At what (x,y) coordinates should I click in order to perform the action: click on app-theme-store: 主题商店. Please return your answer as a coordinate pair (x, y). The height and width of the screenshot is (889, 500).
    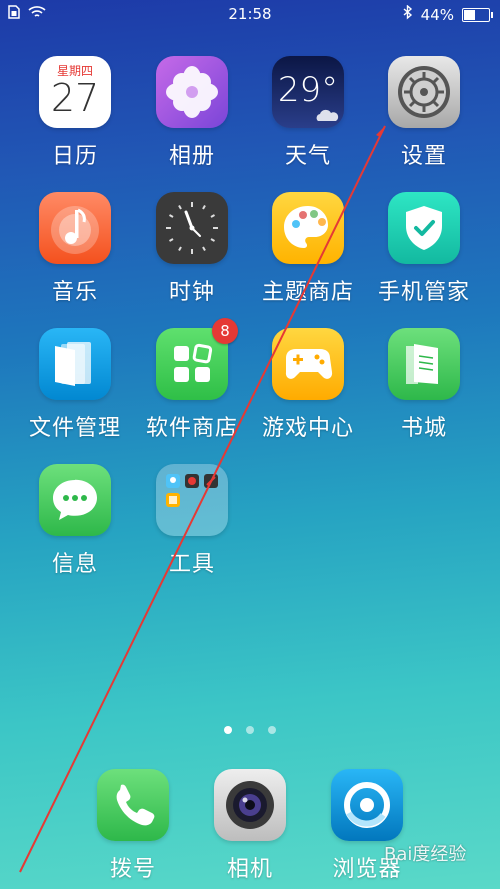
    Looking at the image, I should click on (308, 249).